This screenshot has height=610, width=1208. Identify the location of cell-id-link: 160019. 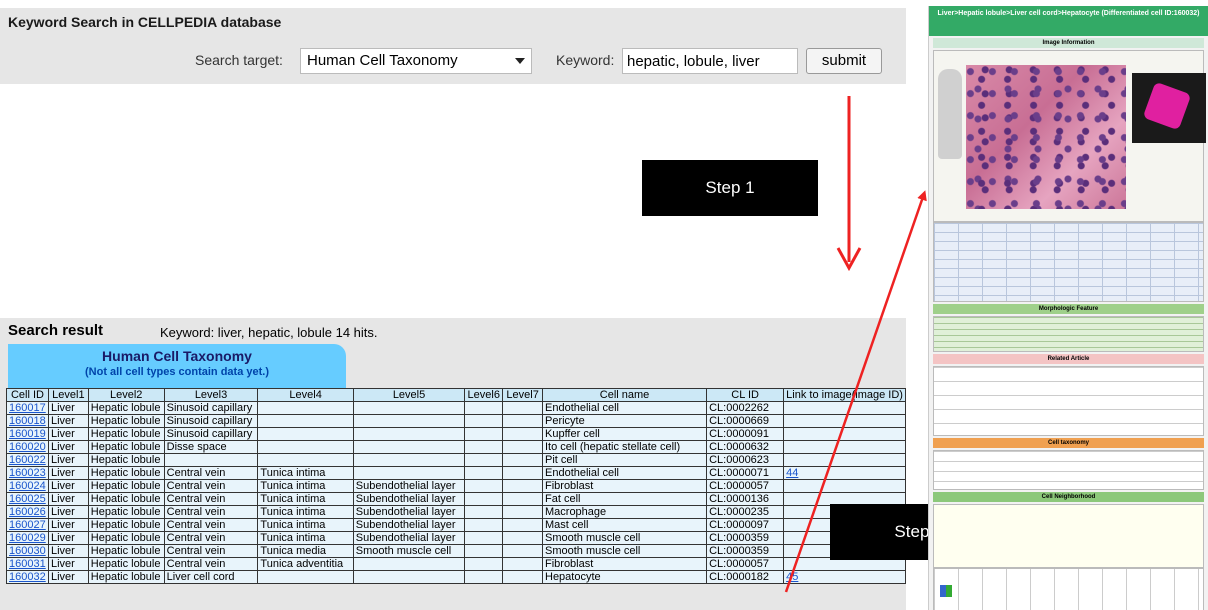
(27, 434).